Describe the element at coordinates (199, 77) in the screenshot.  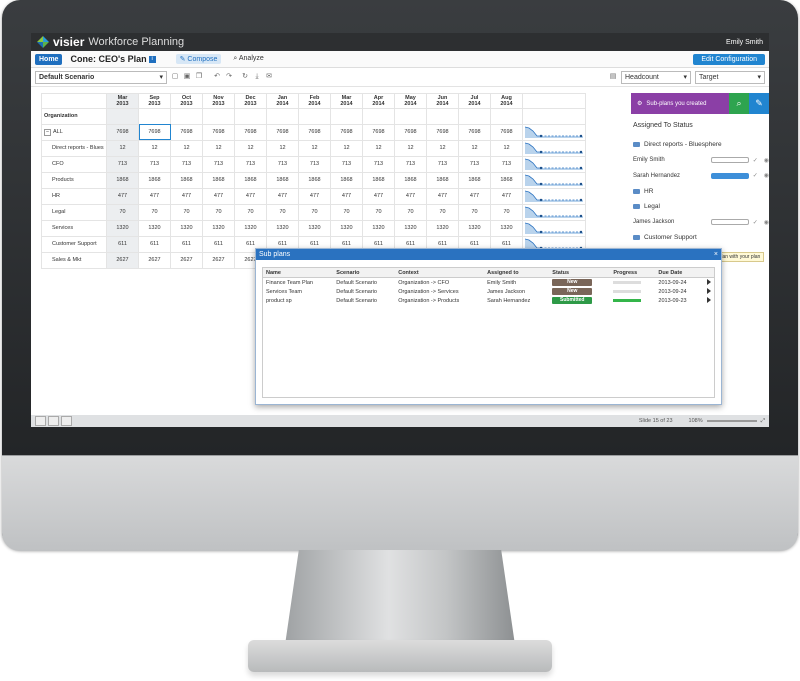
I see `copy-icon: ❐` at that location.